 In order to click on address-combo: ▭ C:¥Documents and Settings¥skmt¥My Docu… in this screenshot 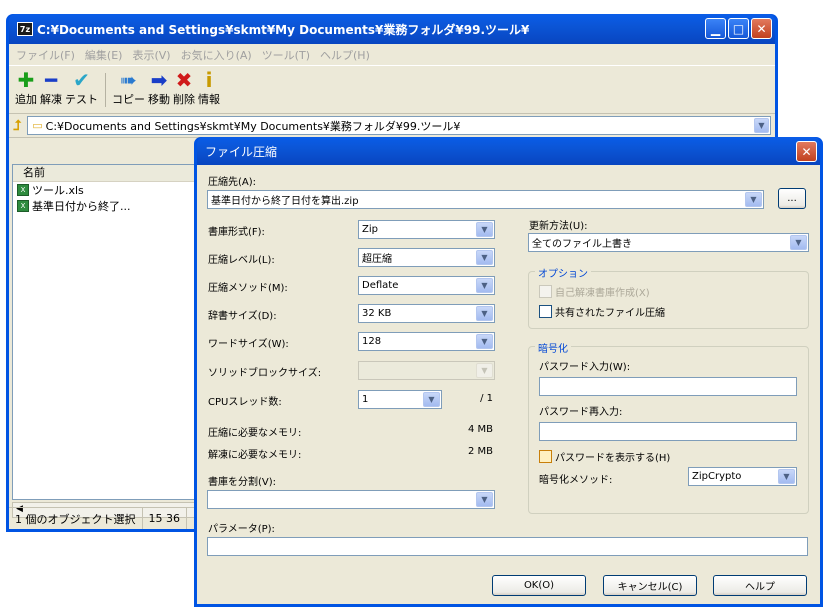, I will do `click(399, 125)`.